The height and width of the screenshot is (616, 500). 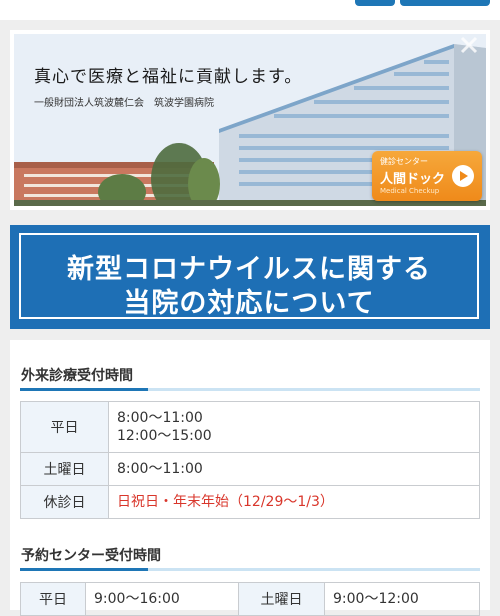 What do you see at coordinates (413, 179) in the screenshot?
I see `checkup-main-label: 人間ドック` at bounding box center [413, 179].